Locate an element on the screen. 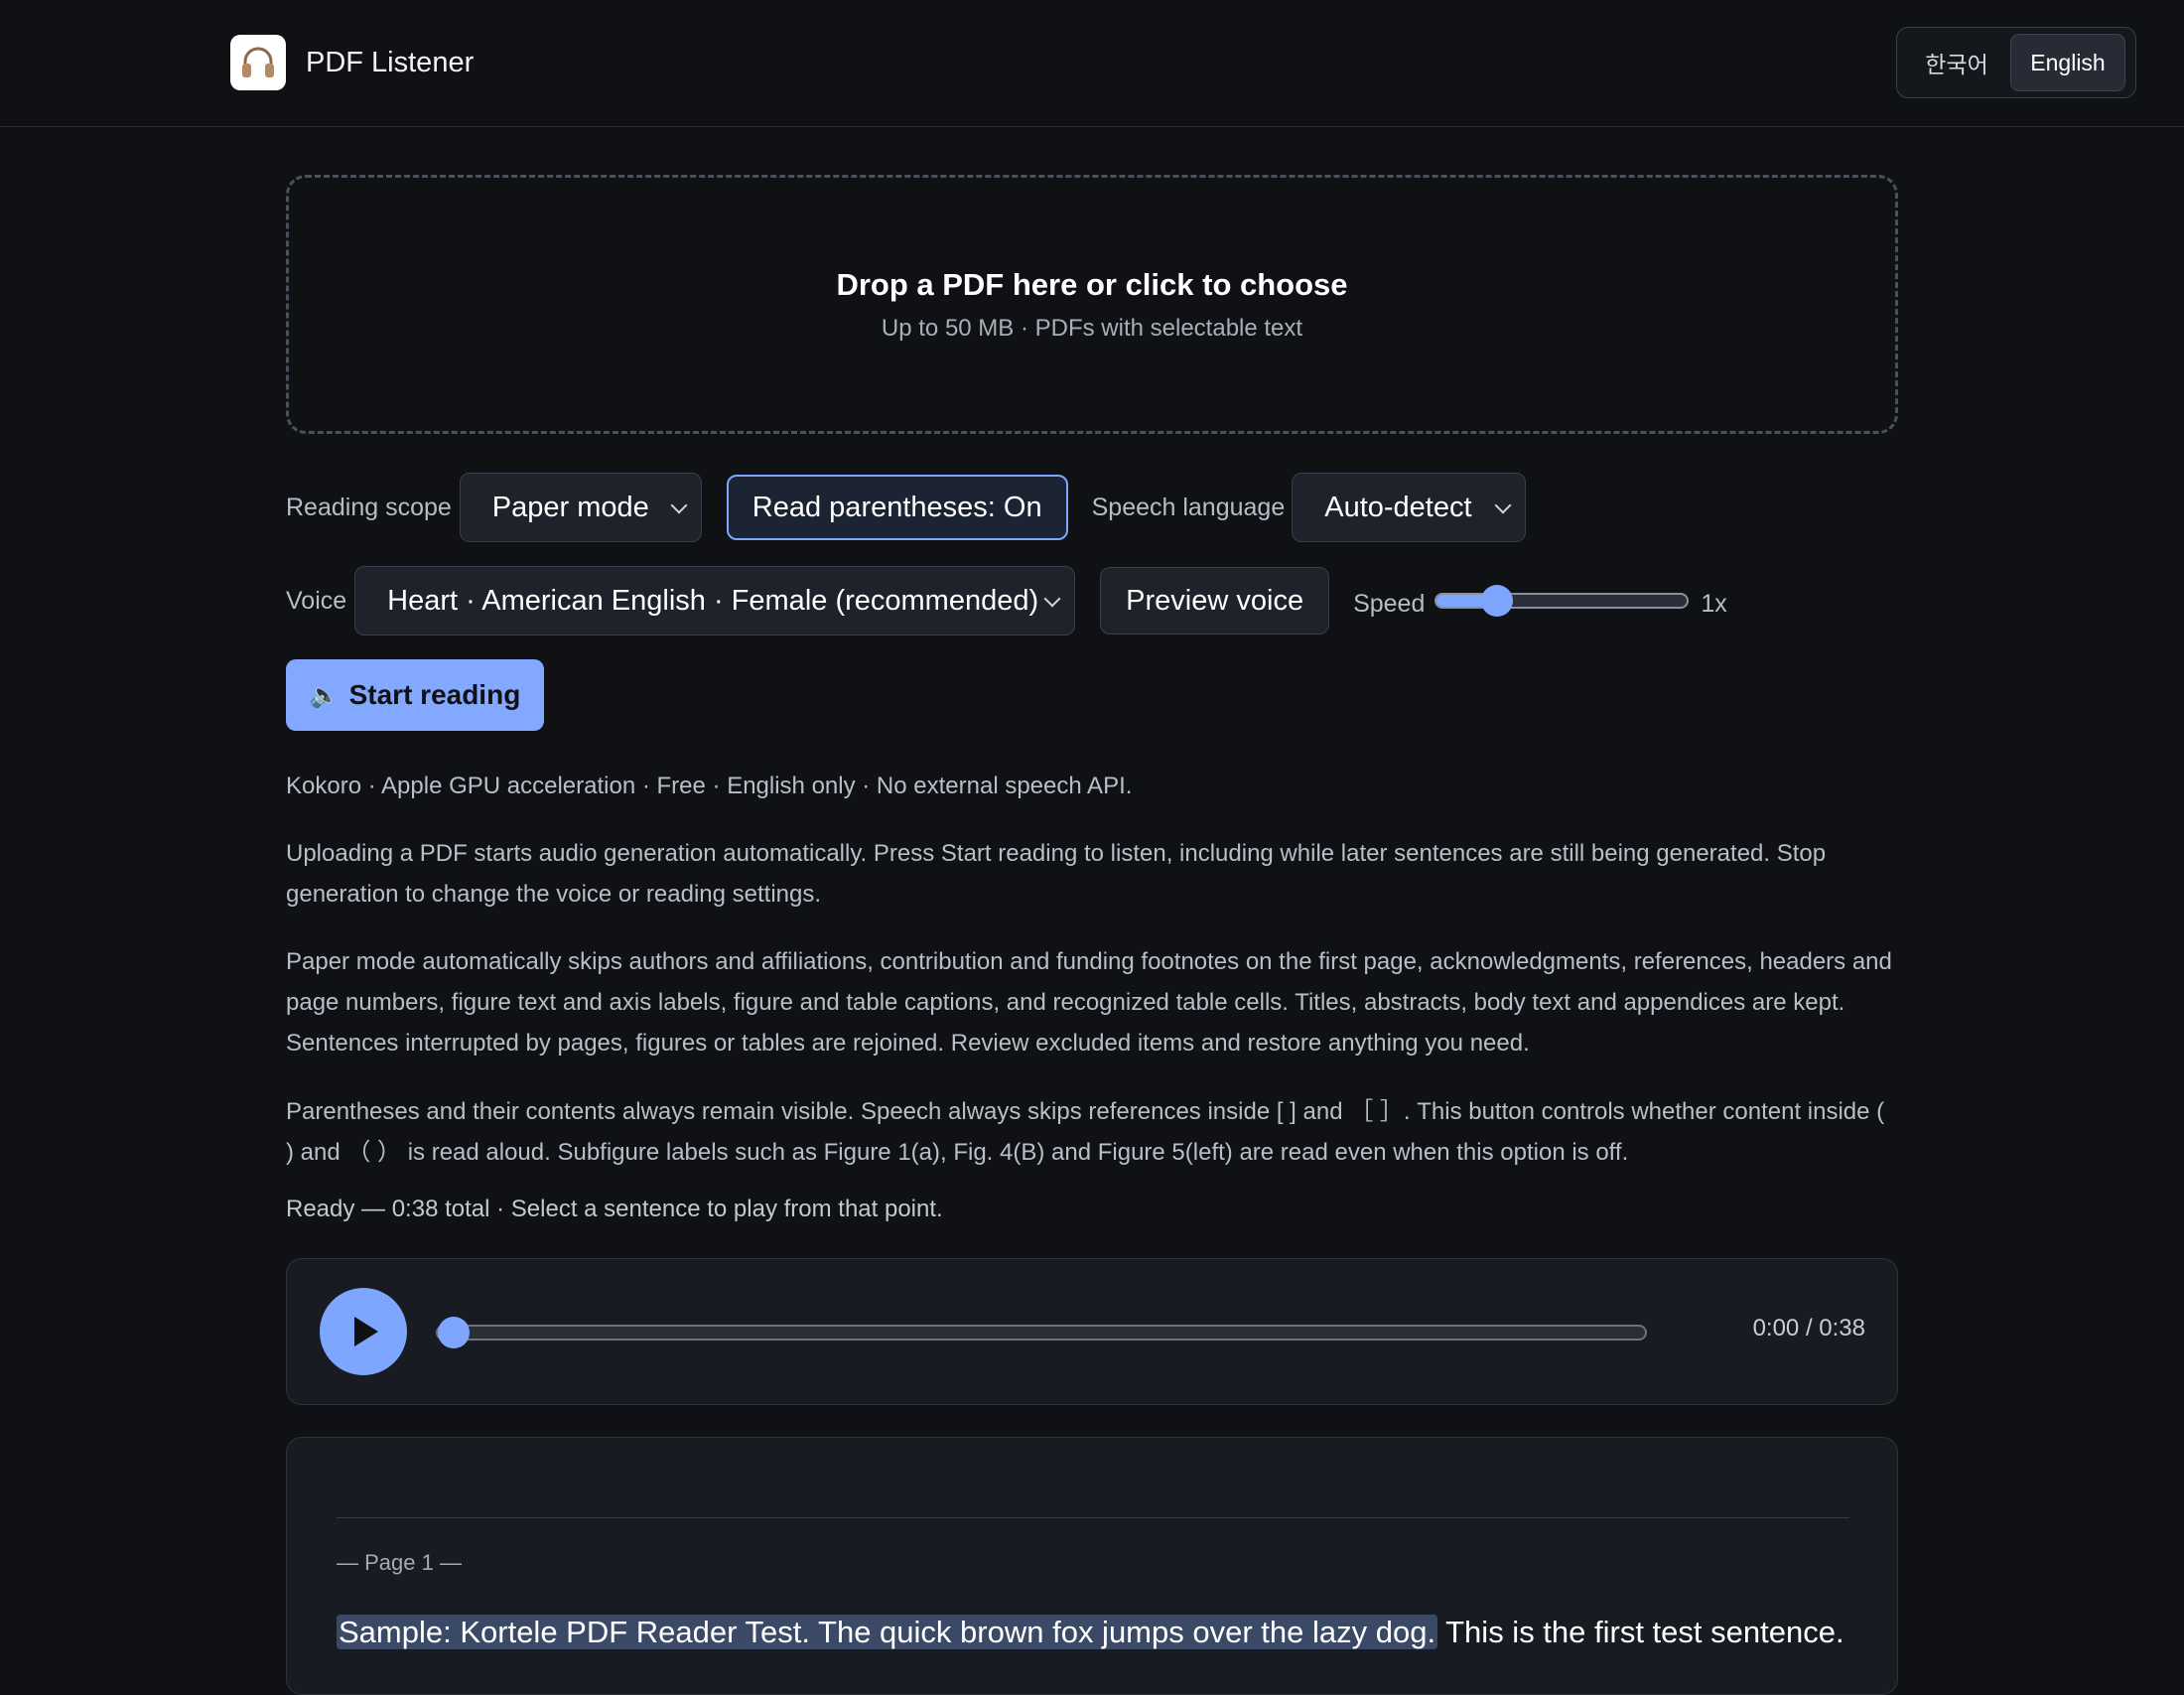 Image resolution: width=2184 pixels, height=1695 pixels. reading-scope-label: Reading scope is located at coordinates (369, 507).